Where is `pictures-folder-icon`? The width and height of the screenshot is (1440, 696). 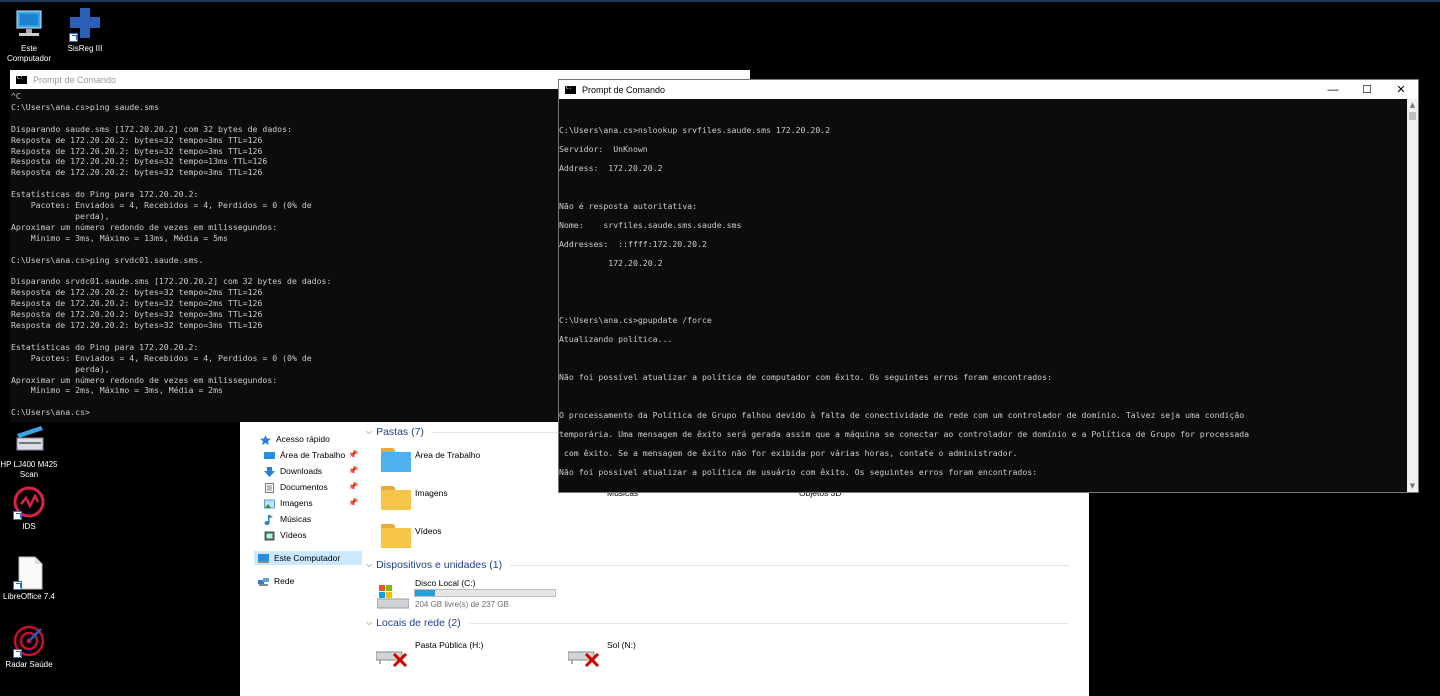
pictures-folder-icon is located at coordinates (396, 498).